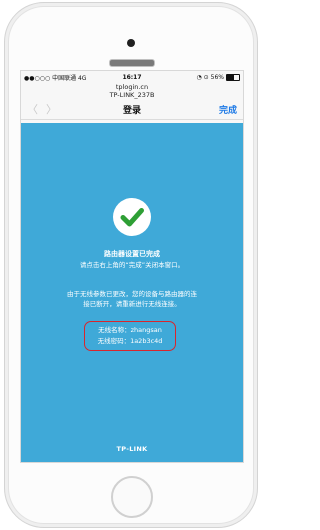 This screenshot has width=320, height=530. I want to click on battery-icon, so click(233, 77).